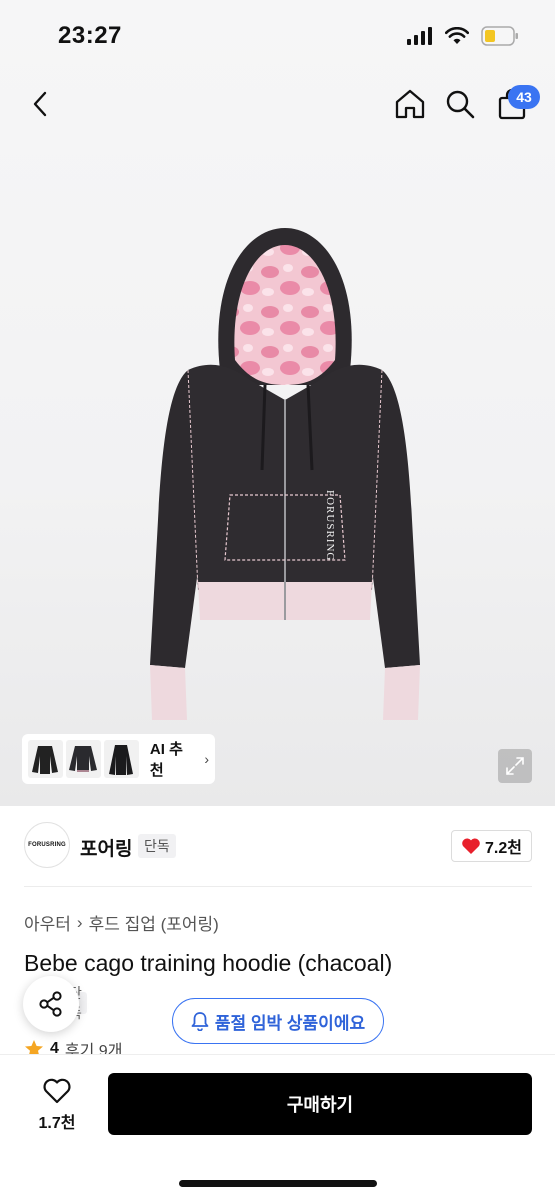 Image resolution: width=555 pixels, height=1200 pixels. I want to click on home-icon, so click(410, 104).